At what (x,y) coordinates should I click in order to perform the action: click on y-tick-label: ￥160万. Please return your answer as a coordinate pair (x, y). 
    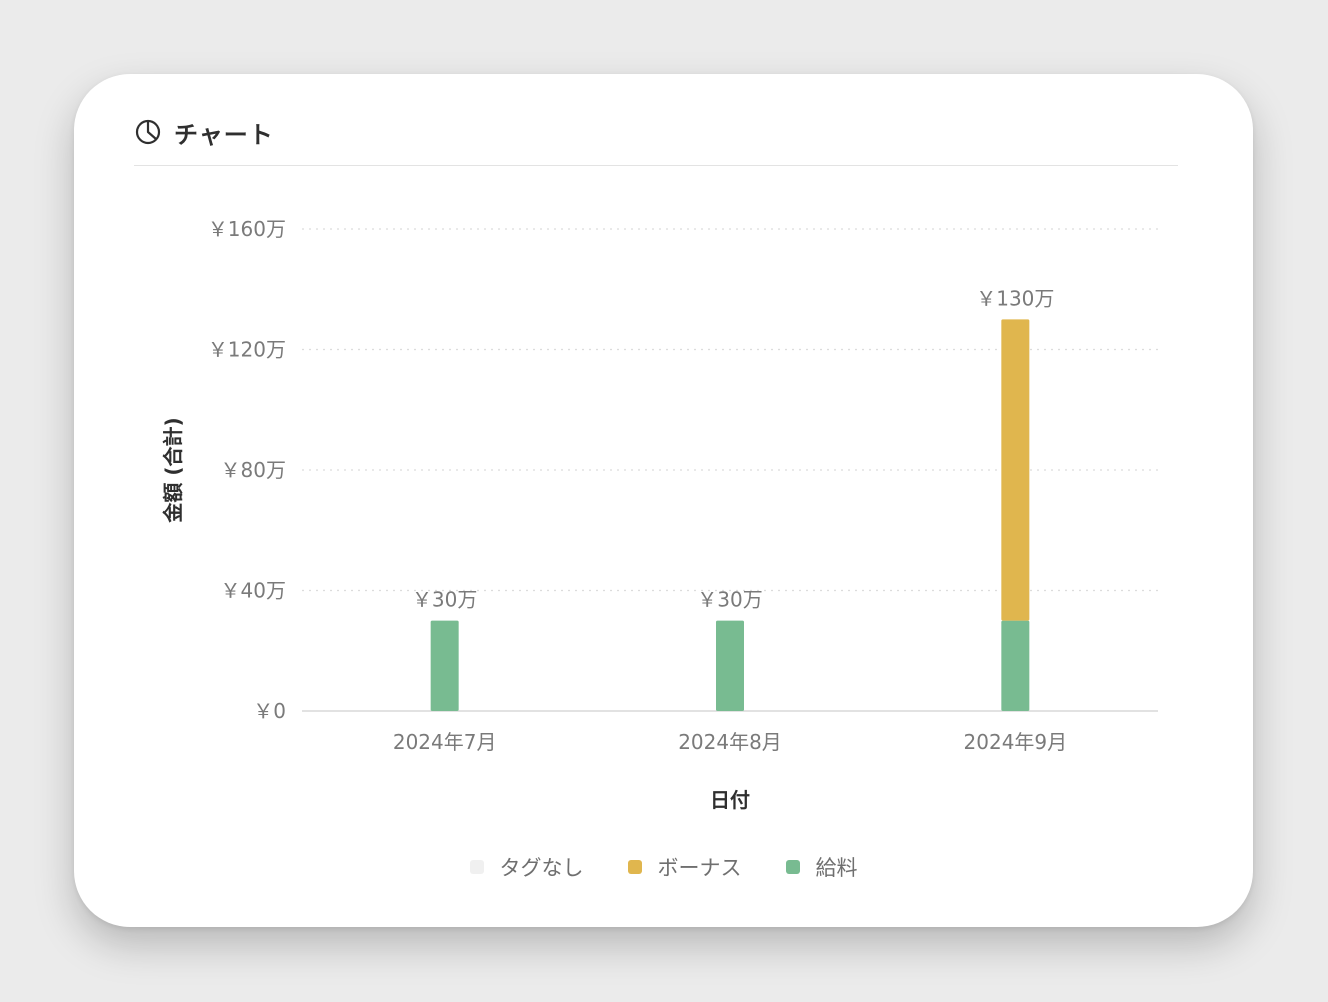
    Looking at the image, I should click on (247, 229).